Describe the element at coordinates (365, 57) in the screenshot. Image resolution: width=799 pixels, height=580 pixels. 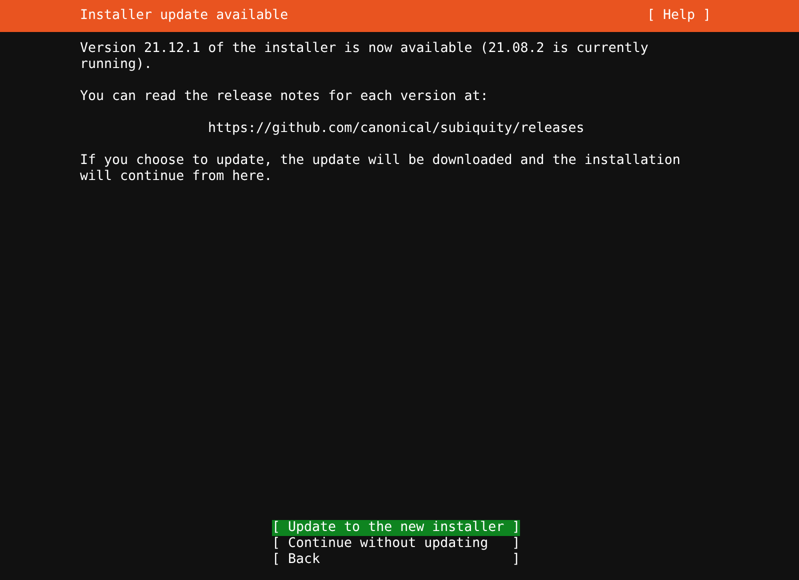
I see `paragraph-text: Version 21.12.1 of the installer is now available (21.08.2 is currently running).` at that location.